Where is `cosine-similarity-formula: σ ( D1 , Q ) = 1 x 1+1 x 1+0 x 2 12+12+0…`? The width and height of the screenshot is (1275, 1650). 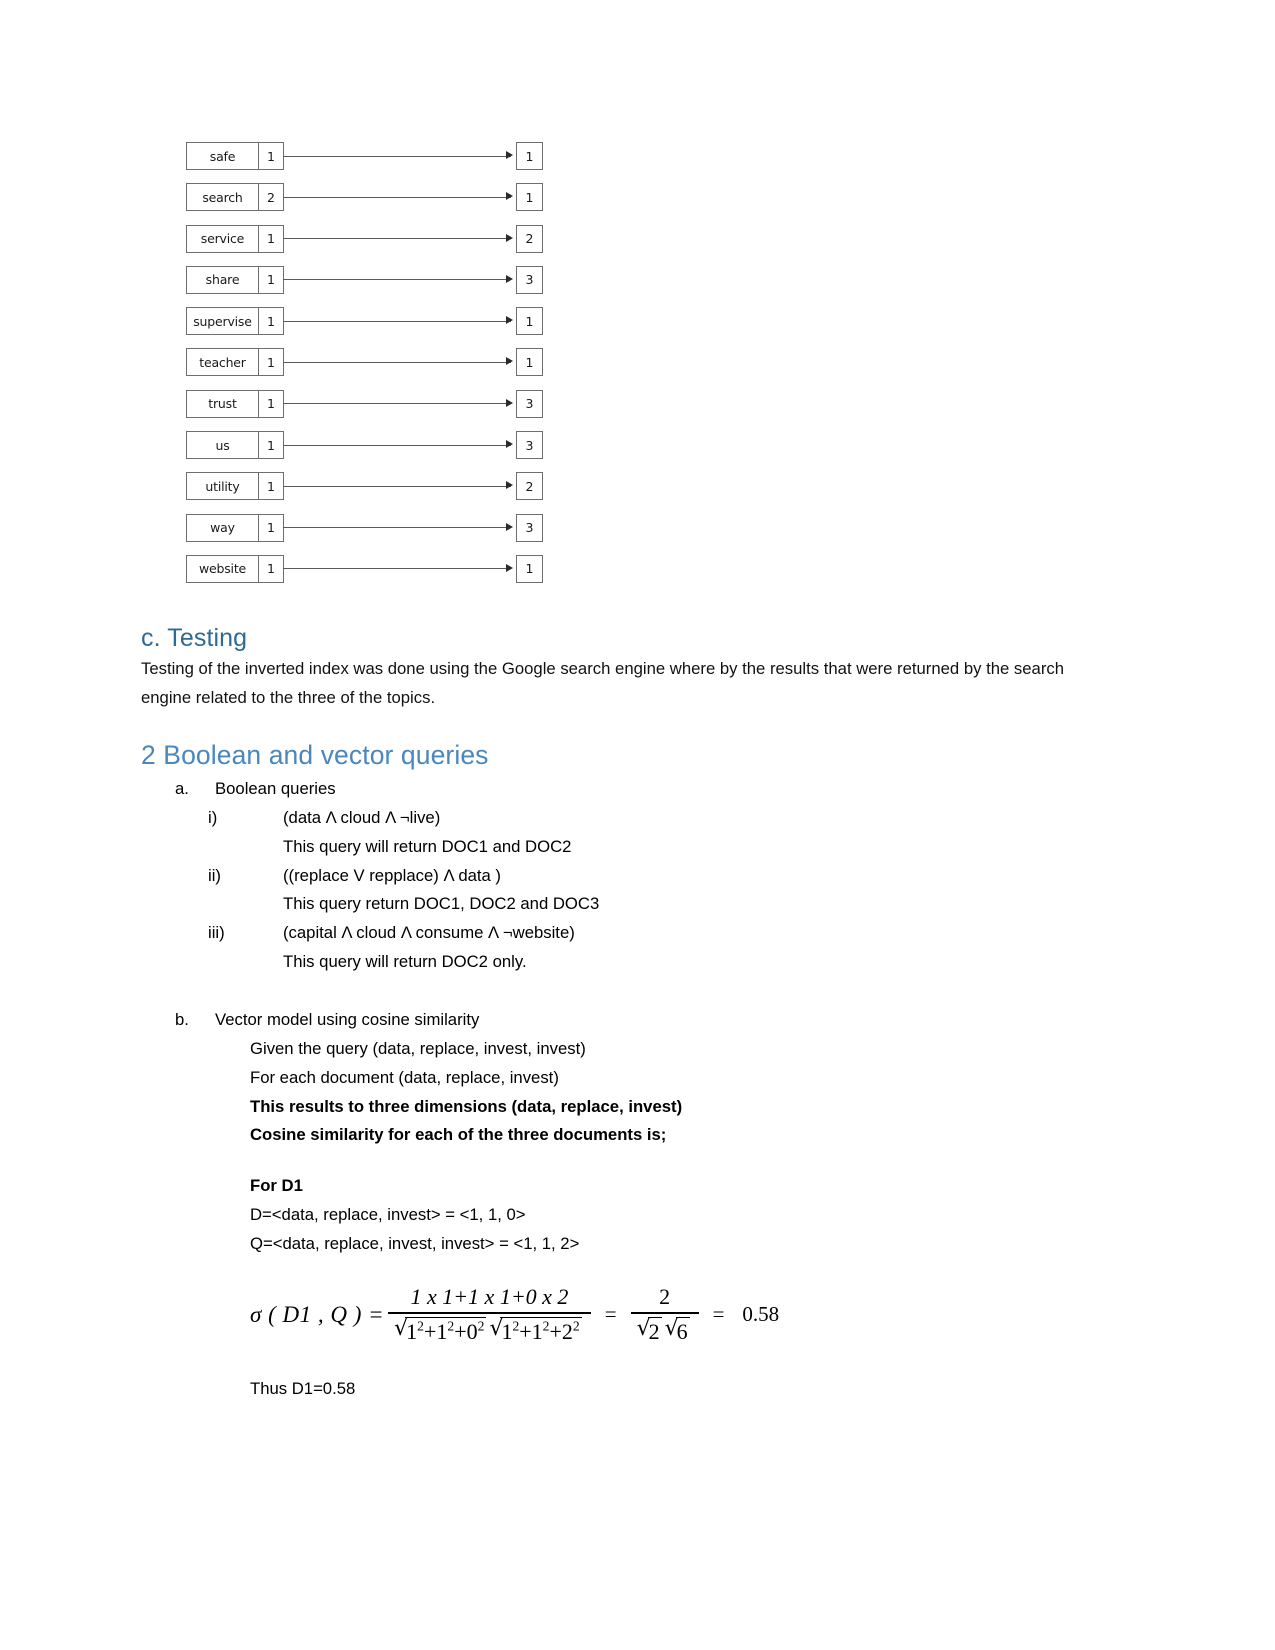 cosine-similarity-formula: σ ( D1 , Q ) = 1 x 1+1 x 1+0 x 2 12+12+0… is located at coordinates (638, 1314).